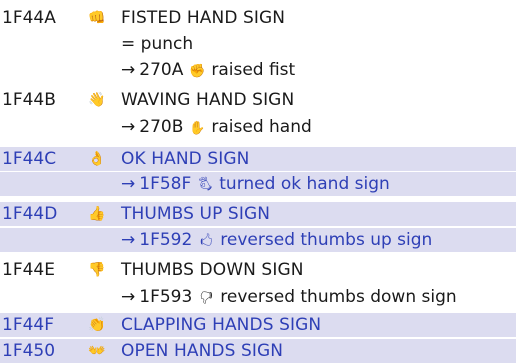  I want to click on xref-code: 270B, so click(161, 127).